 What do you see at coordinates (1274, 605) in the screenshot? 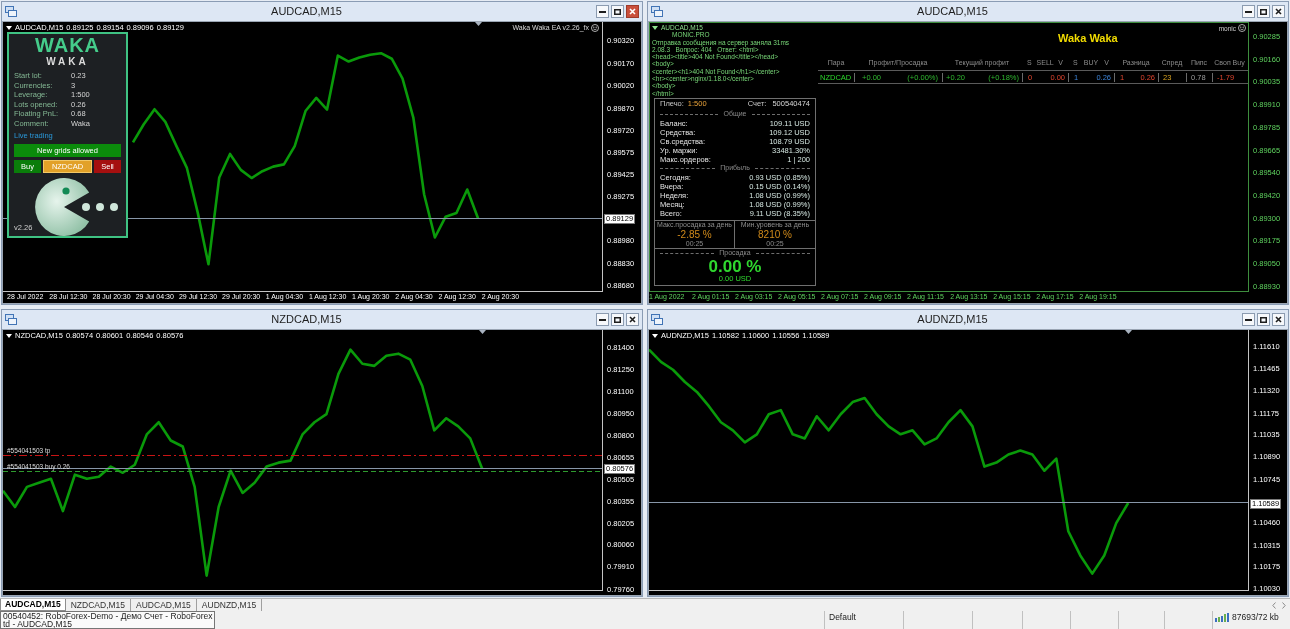
I see `scroll-left-icon` at bounding box center [1274, 605].